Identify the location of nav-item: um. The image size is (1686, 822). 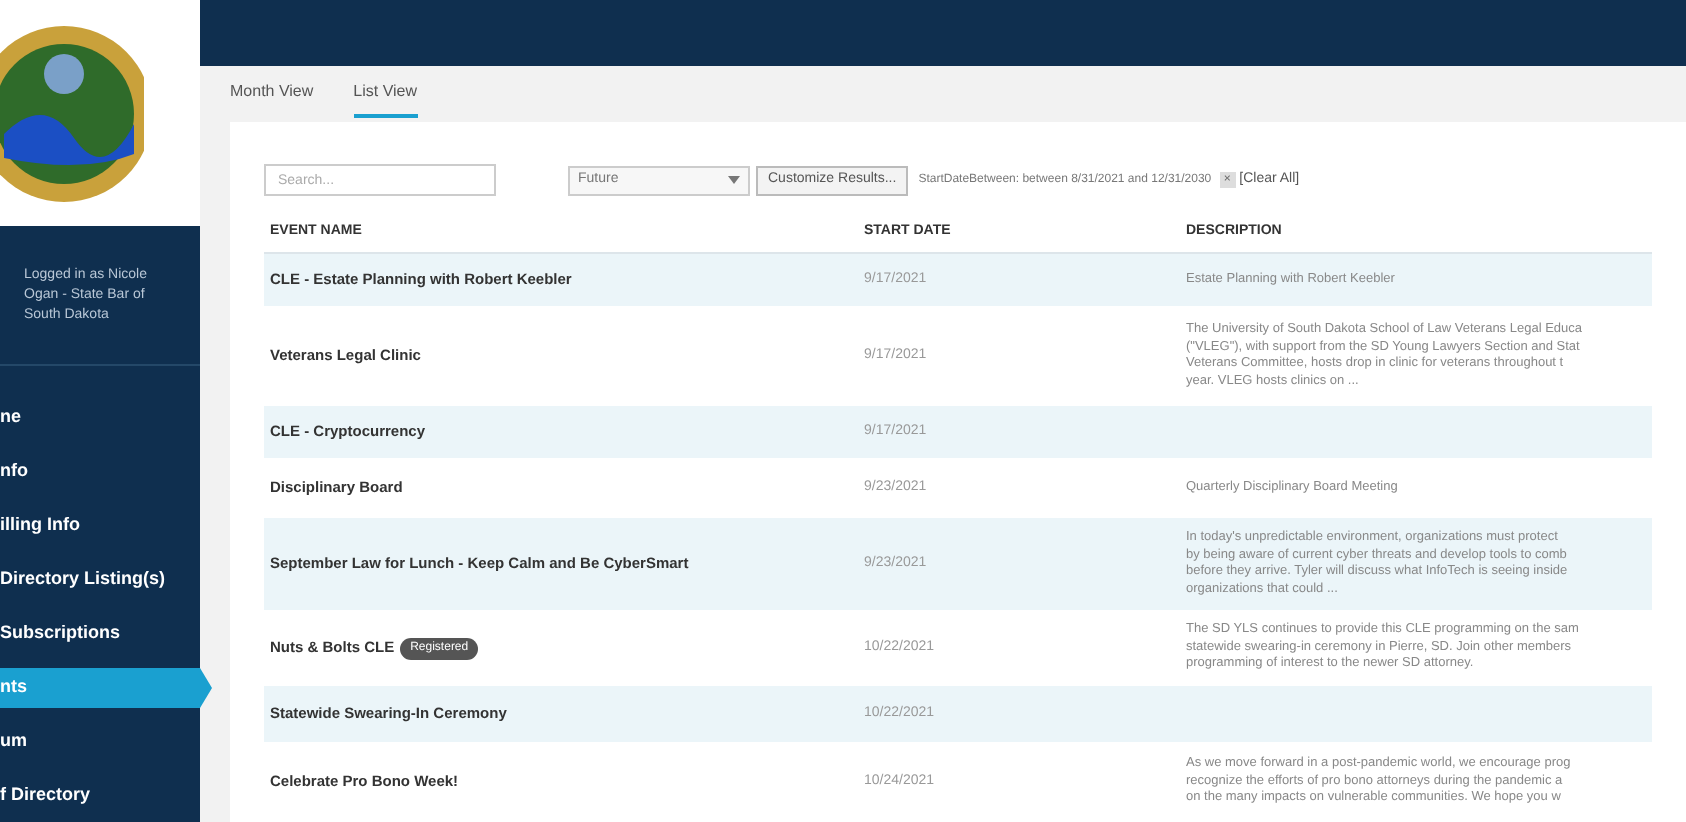
(100, 742).